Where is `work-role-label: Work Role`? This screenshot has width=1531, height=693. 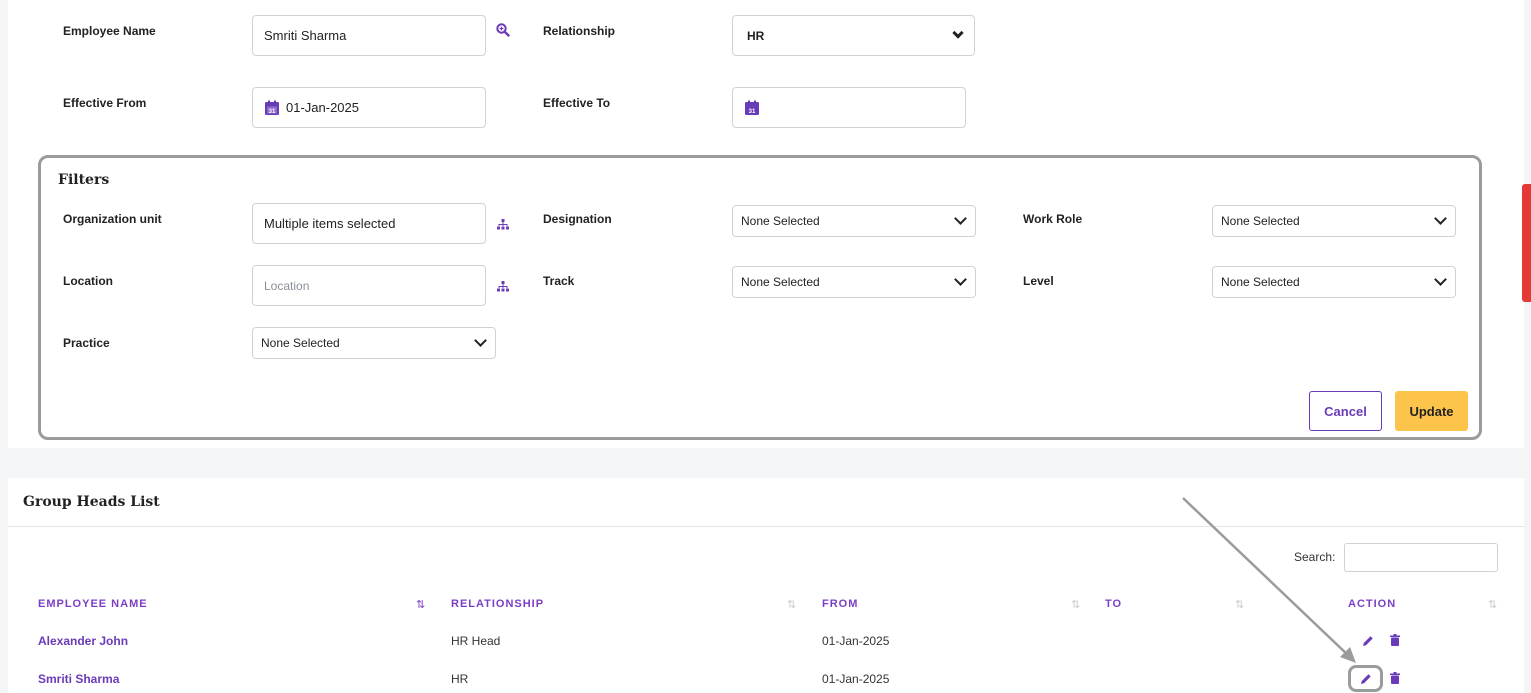 work-role-label: Work Role is located at coordinates (1053, 219).